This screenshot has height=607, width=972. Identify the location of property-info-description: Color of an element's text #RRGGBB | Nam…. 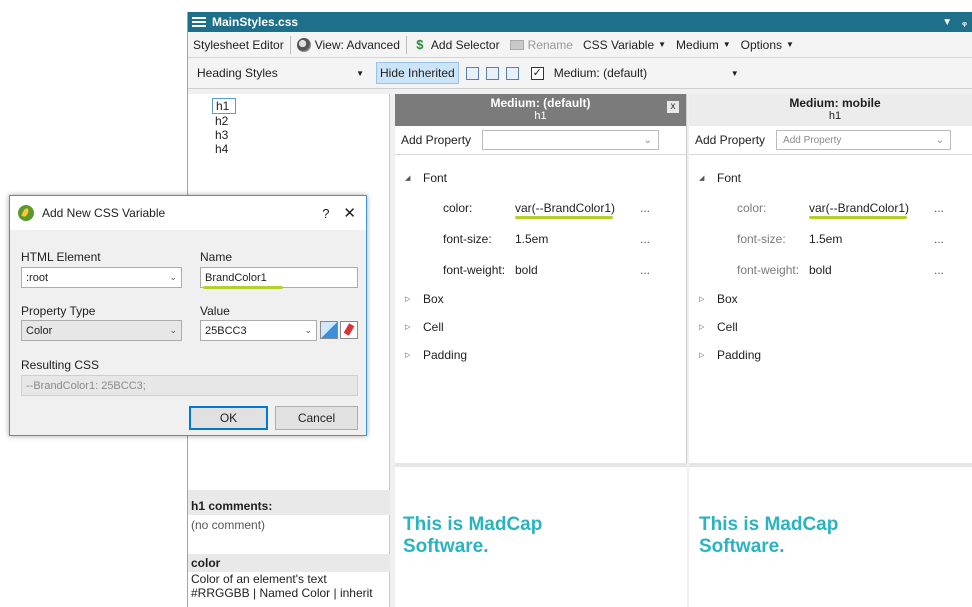
(282, 586).